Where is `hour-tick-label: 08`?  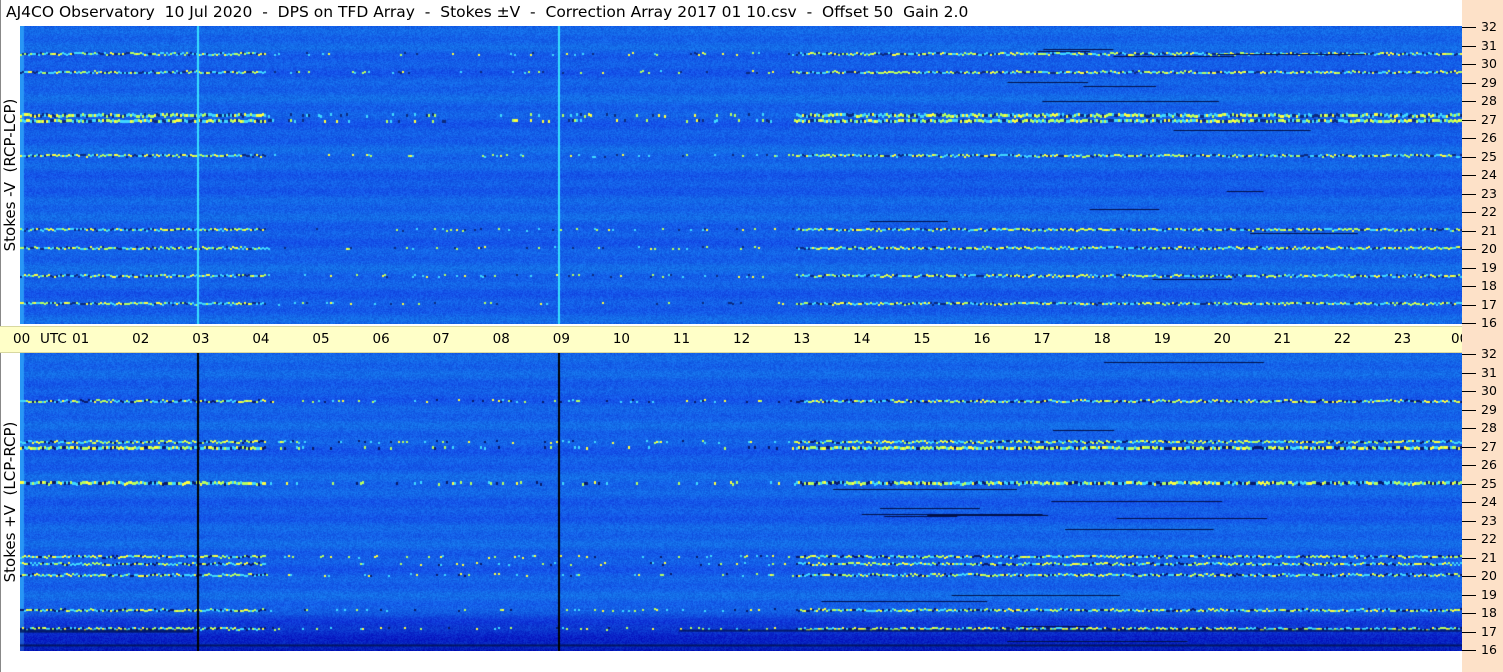
hour-tick-label: 08 is located at coordinates (501, 339).